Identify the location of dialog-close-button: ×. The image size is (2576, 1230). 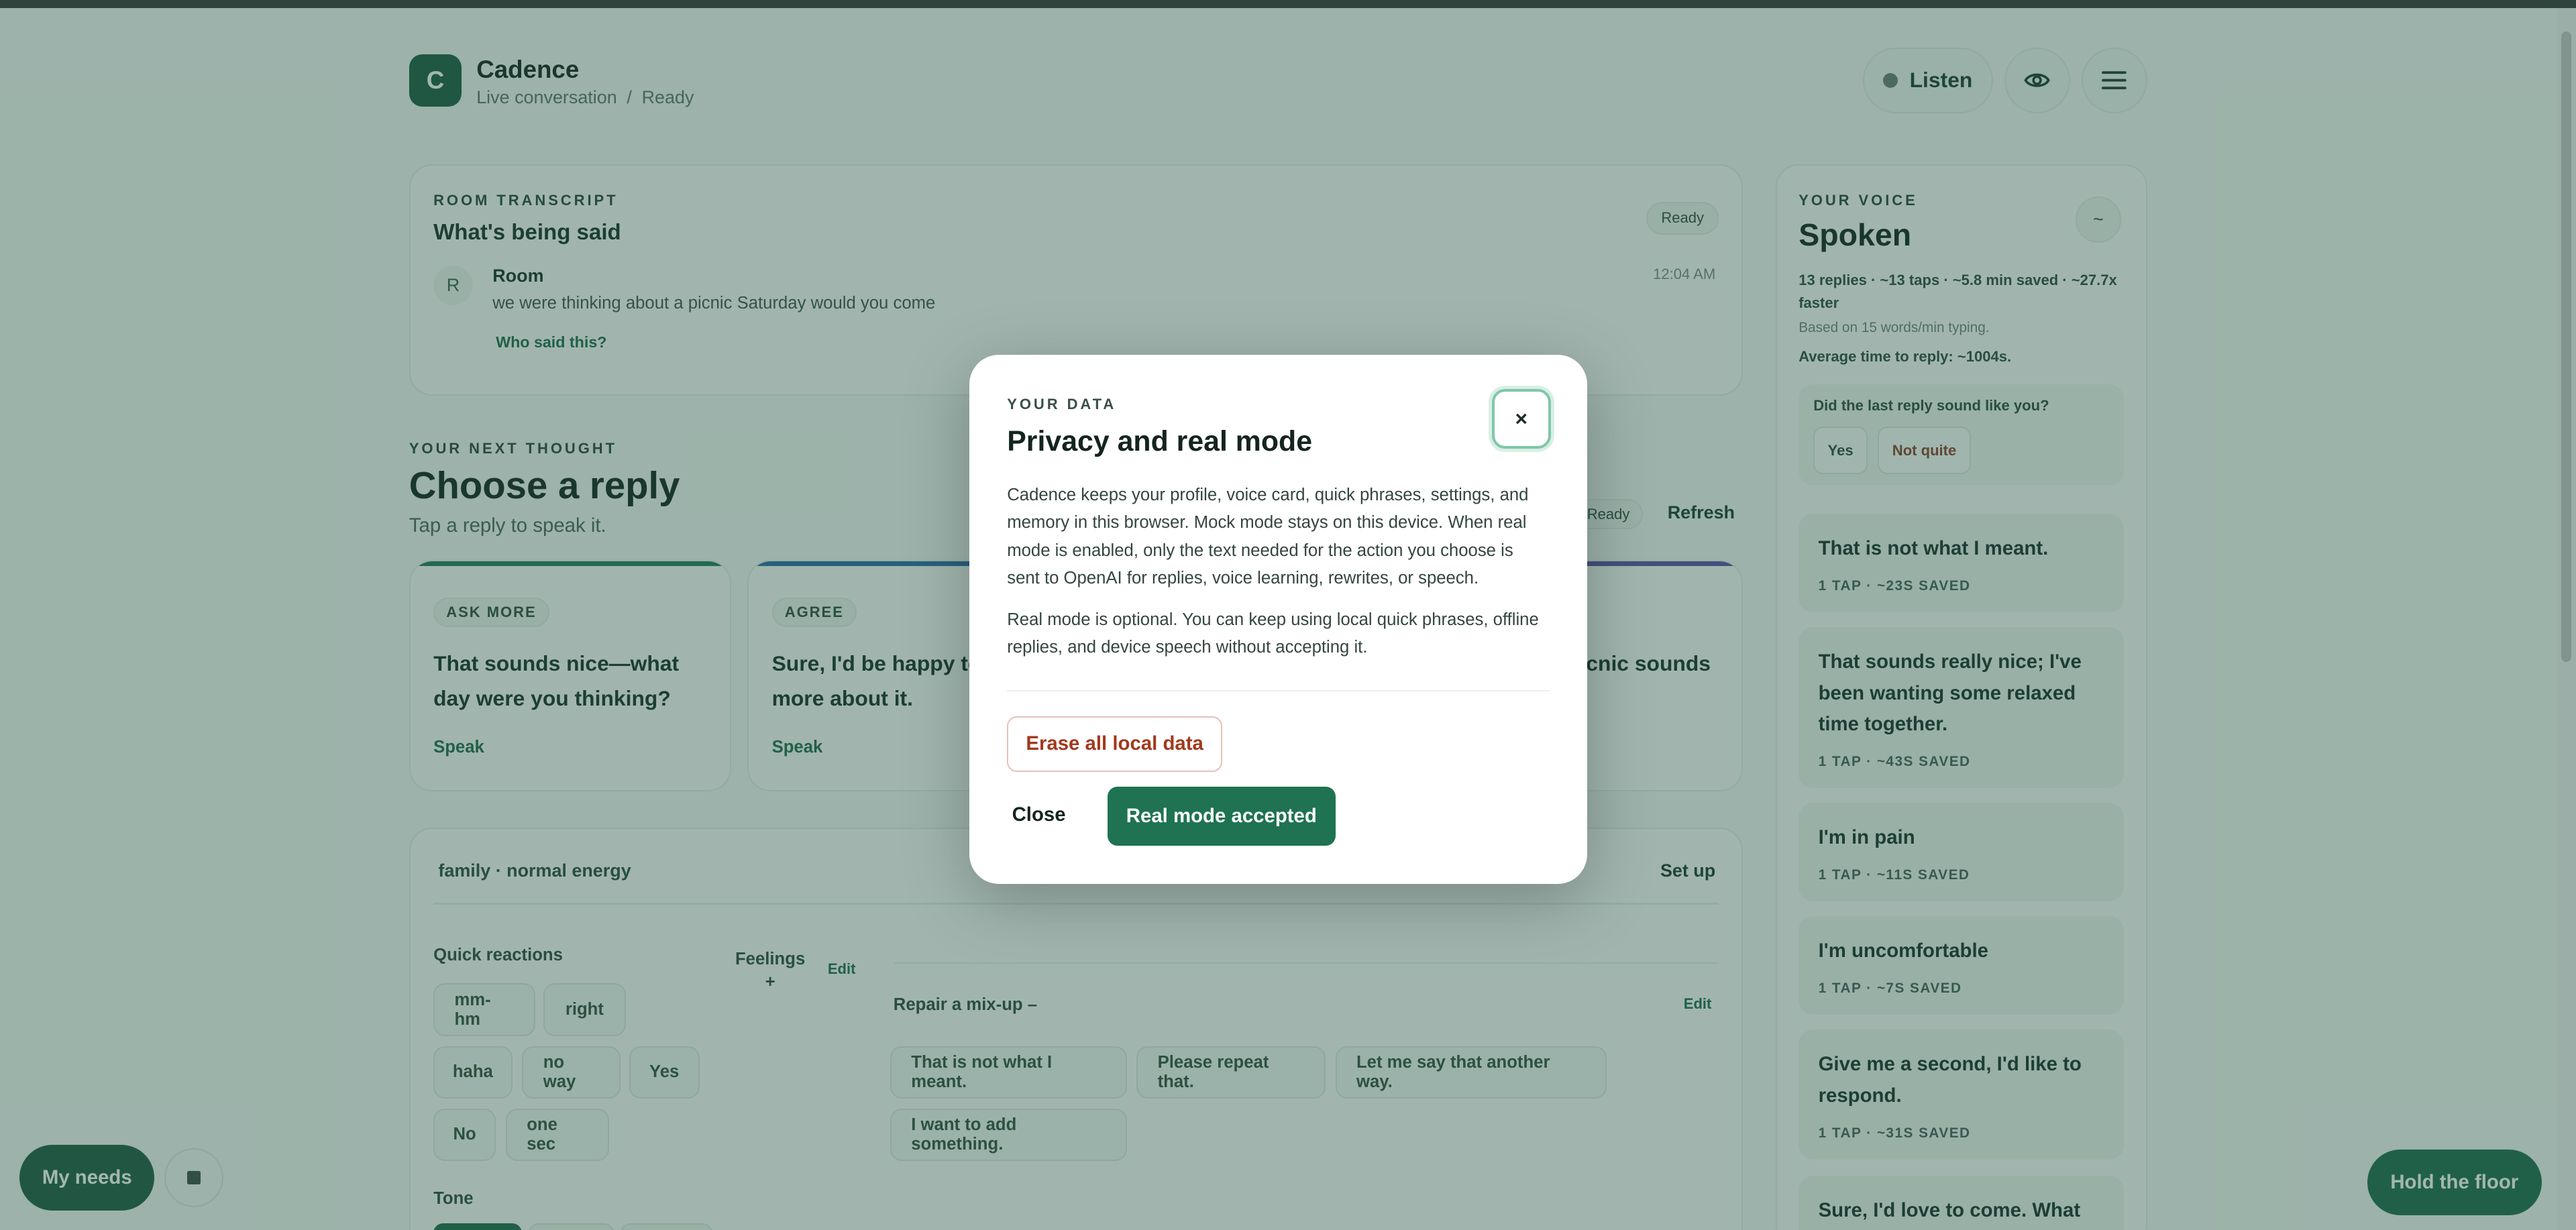
(1521, 419).